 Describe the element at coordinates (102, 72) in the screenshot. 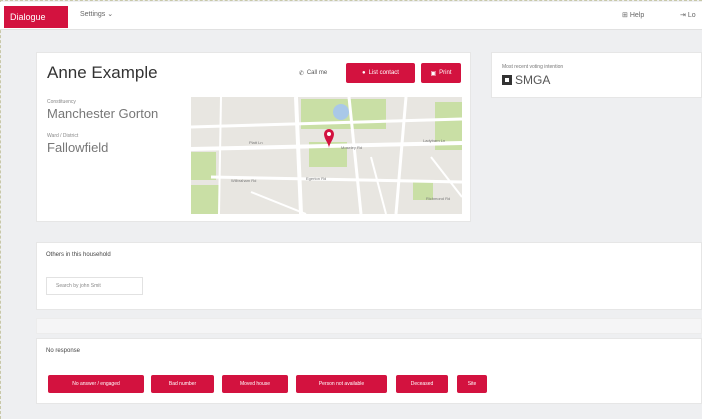

I see `person-name: Anne Example` at that location.